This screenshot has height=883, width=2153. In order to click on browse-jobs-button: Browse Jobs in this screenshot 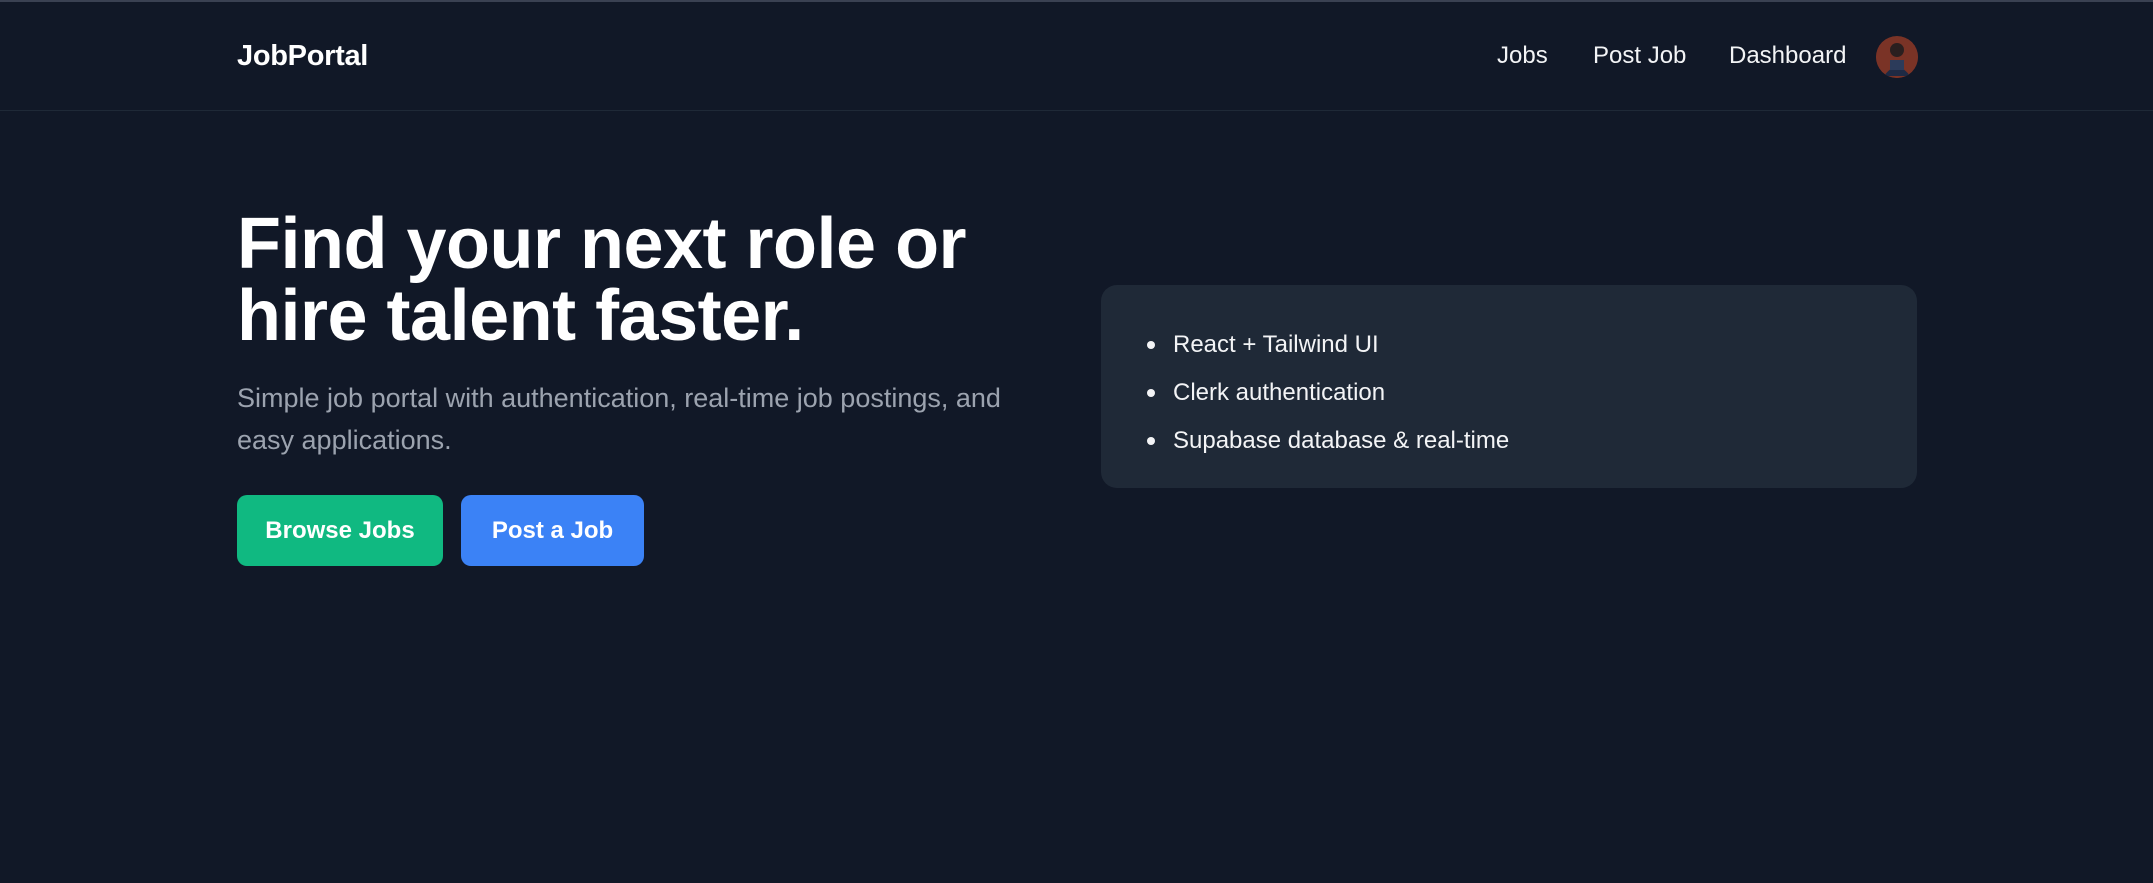, I will do `click(340, 530)`.